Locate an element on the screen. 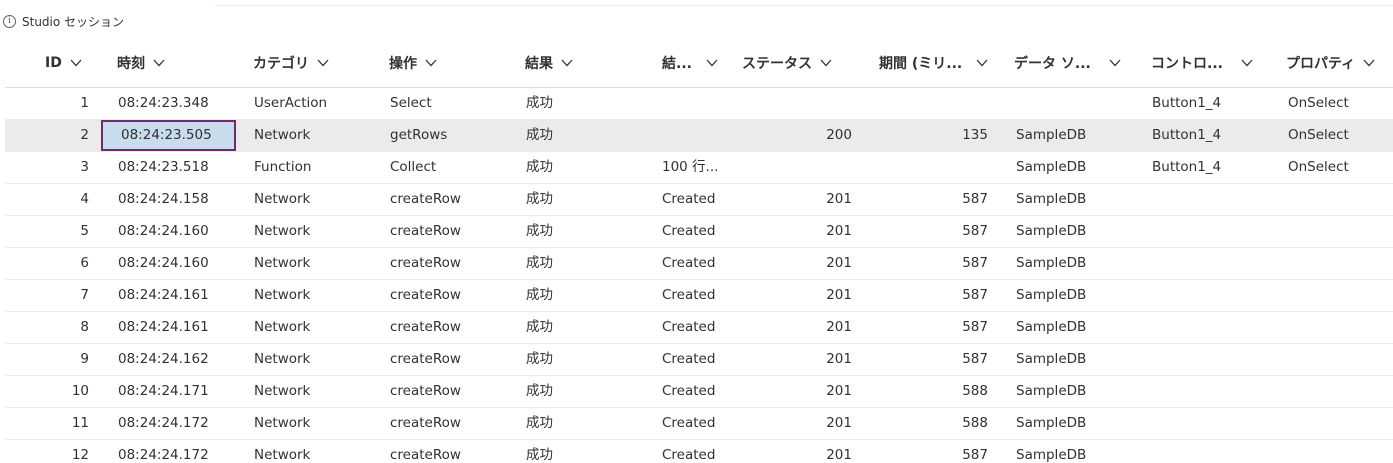 The image size is (1393, 463). cell-operation: Select is located at coordinates (455, 103).